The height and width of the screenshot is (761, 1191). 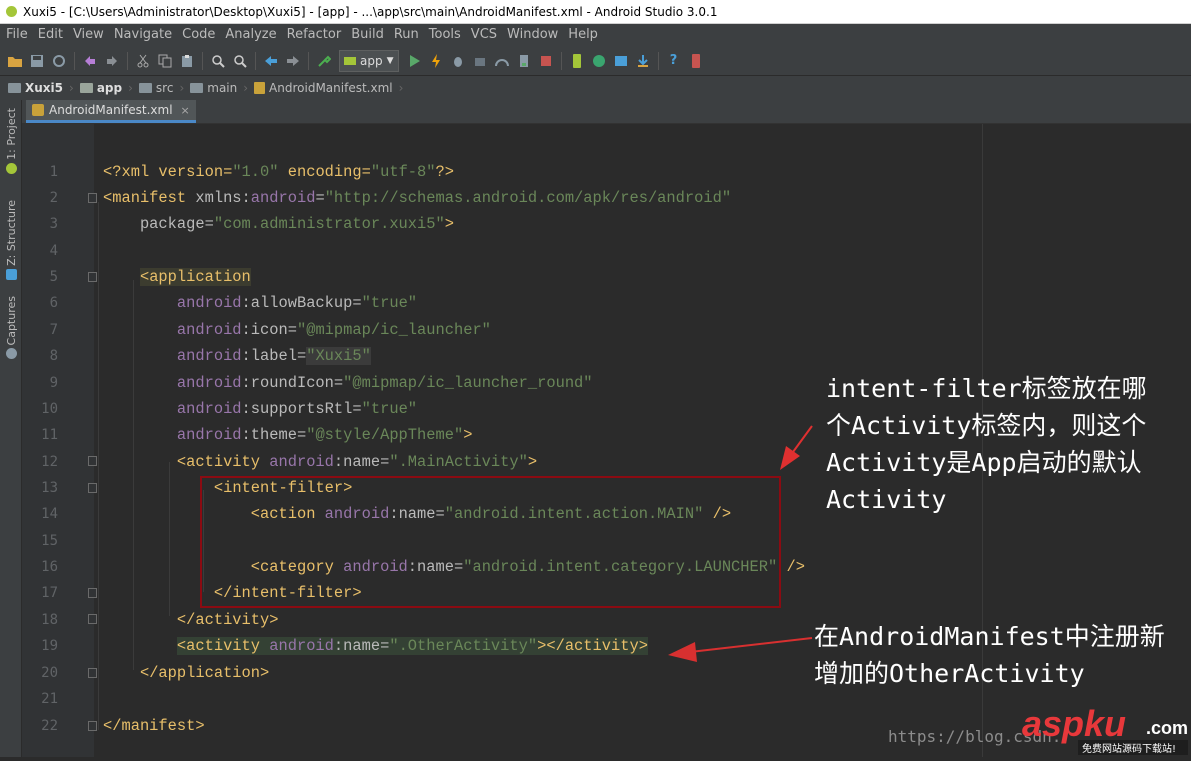 What do you see at coordinates (143, 35) in the screenshot?
I see `menu-navigate: Navigate` at bounding box center [143, 35].